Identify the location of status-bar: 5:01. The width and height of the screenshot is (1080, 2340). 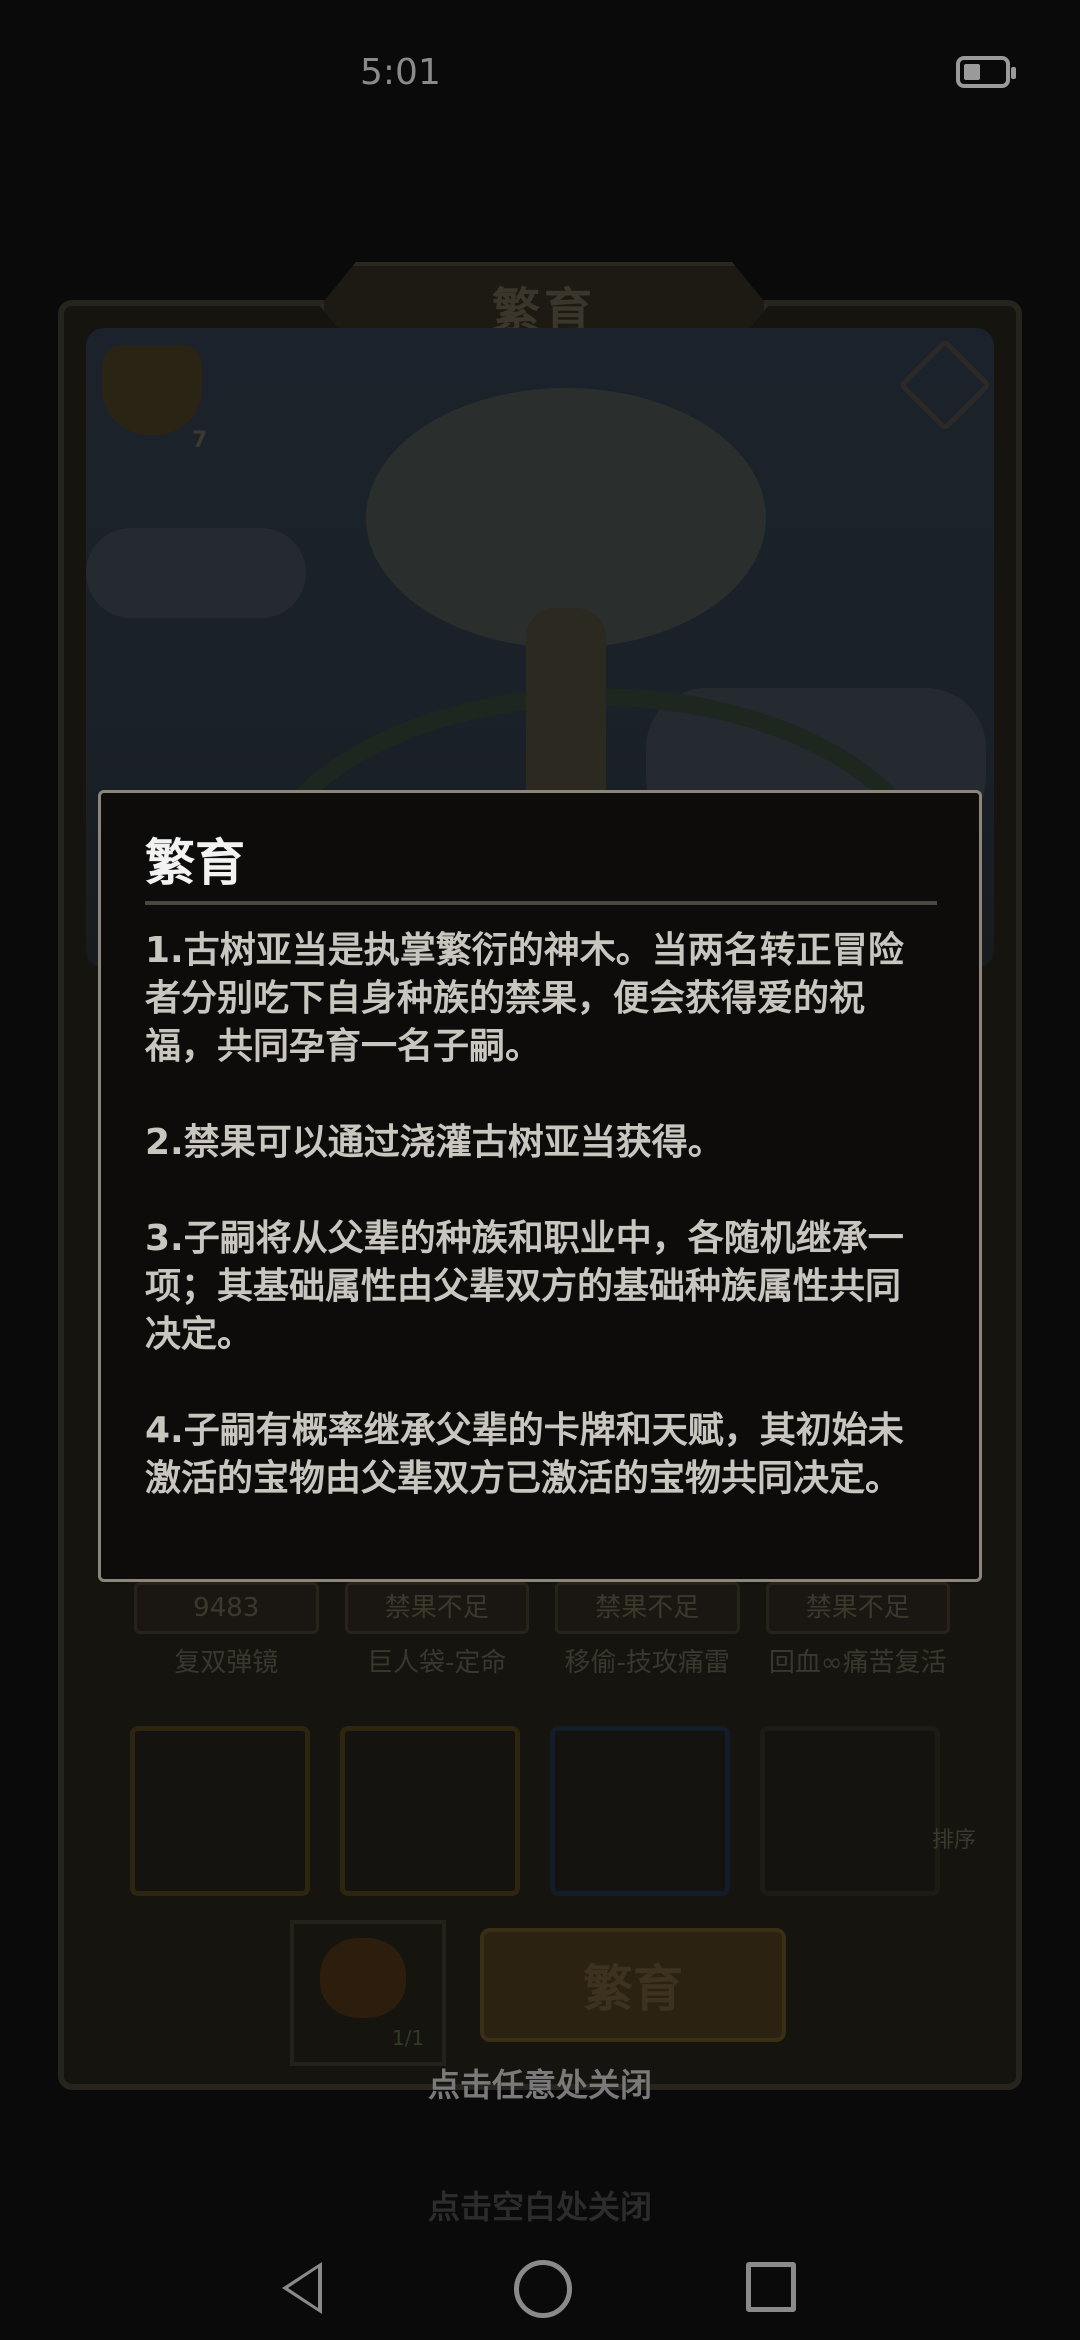
(540, 75).